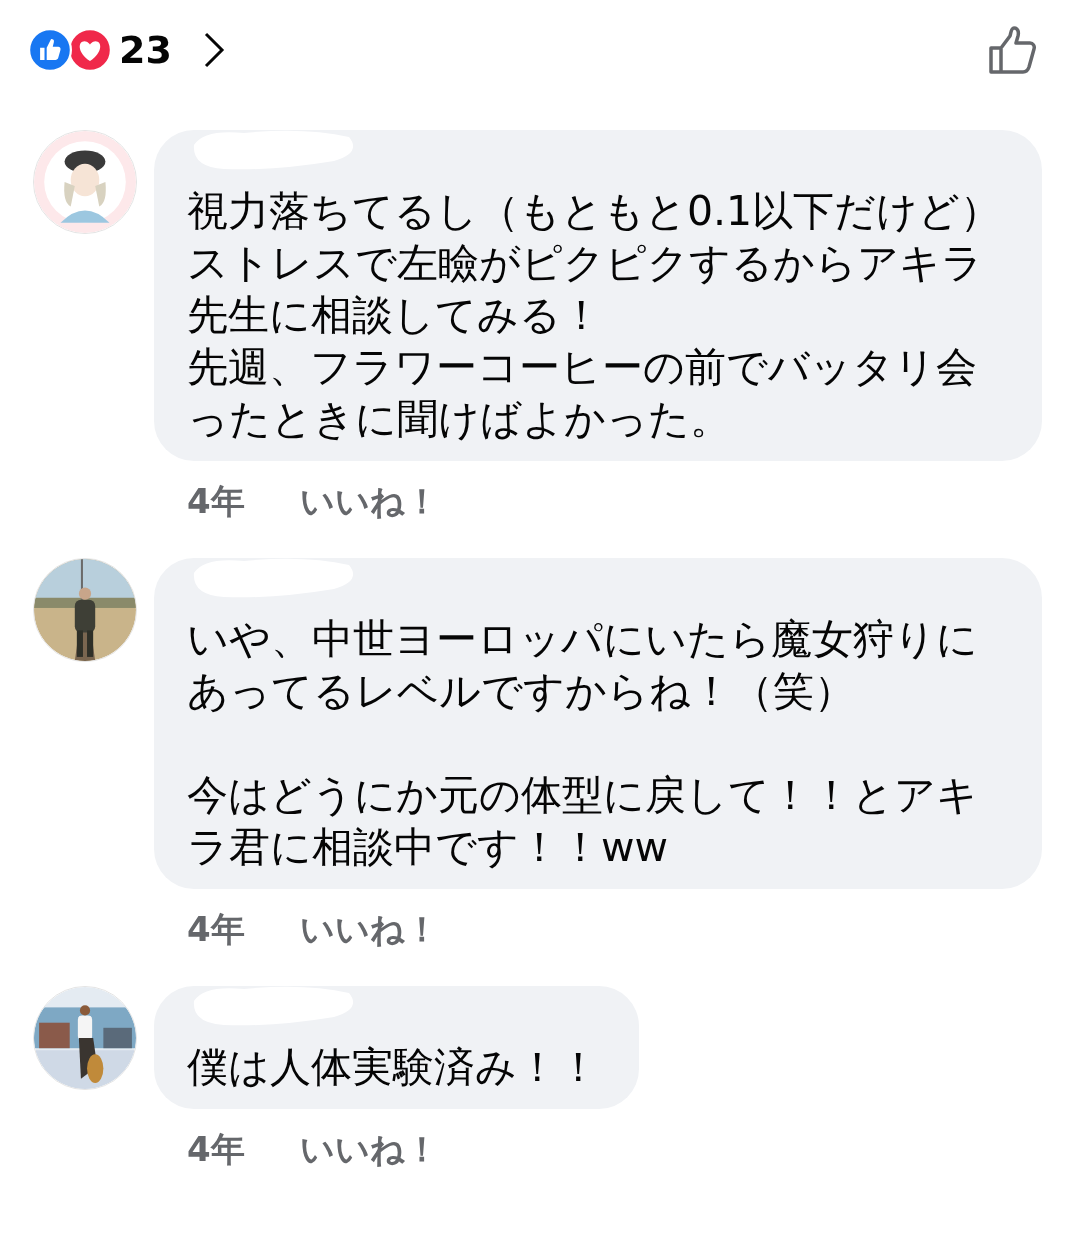 The width and height of the screenshot is (1080, 1238). Describe the element at coordinates (583, 665) in the screenshot. I see `comment-text: いや、中世ヨーロッパにいたら魔女狩りにあってるレベルですからね！（笑）` at that location.